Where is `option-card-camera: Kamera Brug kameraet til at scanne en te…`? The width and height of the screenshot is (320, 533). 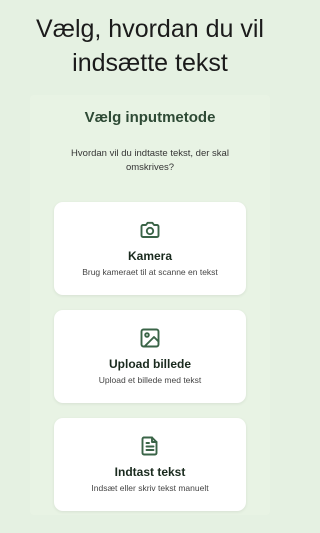 option-card-camera: Kamera Brug kameraet til at scanne en te… is located at coordinates (150, 248).